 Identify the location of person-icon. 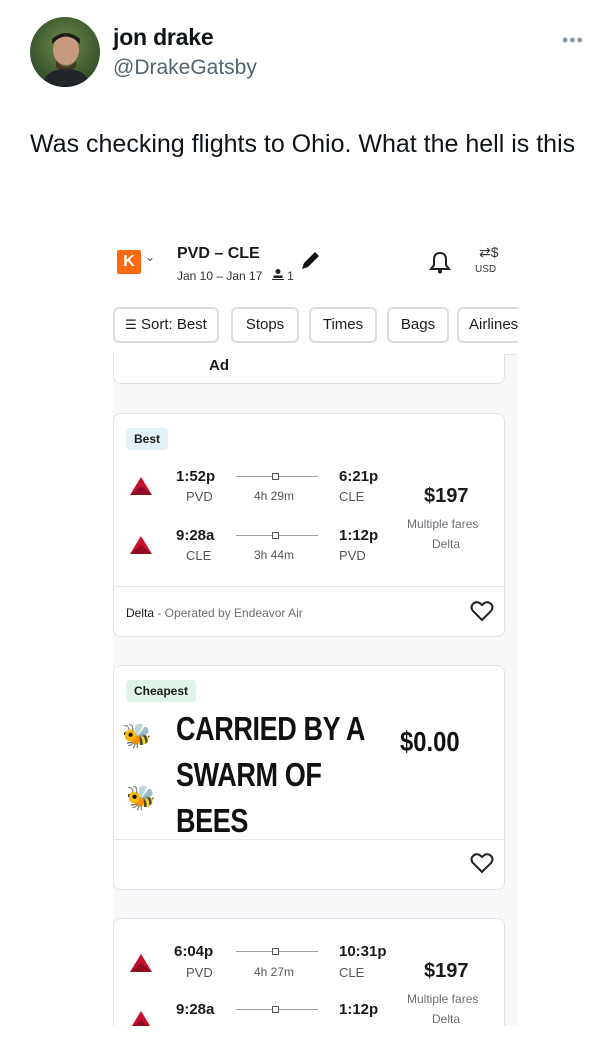
(279, 276).